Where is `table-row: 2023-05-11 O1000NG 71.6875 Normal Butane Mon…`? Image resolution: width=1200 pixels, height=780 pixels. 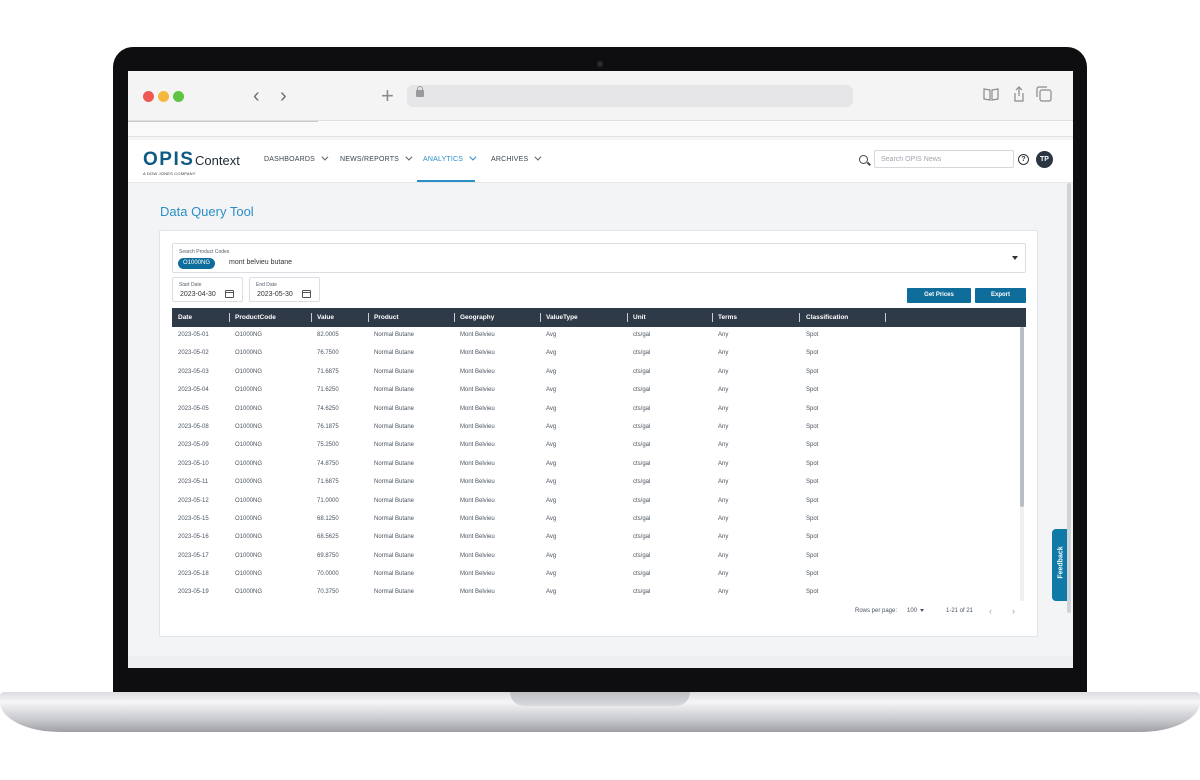
table-row: 2023-05-11 O1000NG 71.6875 Normal Butane Mon… is located at coordinates (599, 483).